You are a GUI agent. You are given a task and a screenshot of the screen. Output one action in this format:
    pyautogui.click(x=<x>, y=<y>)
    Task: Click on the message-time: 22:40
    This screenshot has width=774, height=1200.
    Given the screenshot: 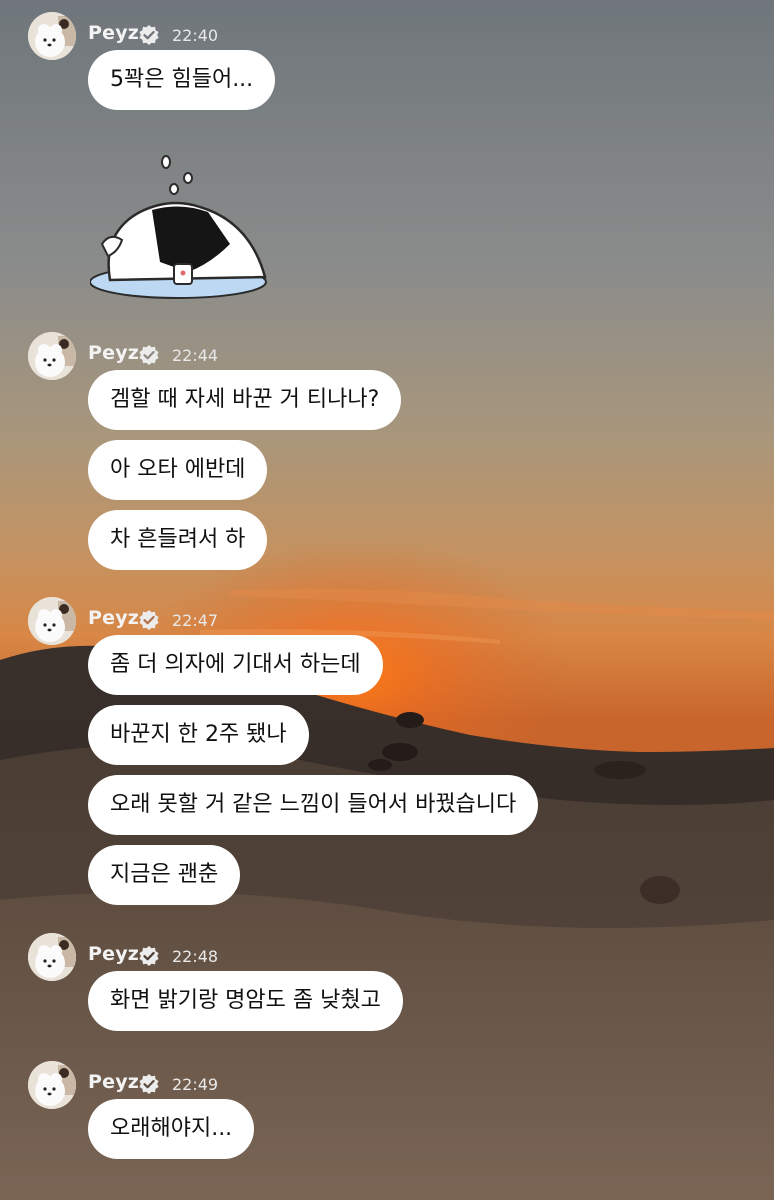 What is the action you would take?
    pyautogui.click(x=195, y=35)
    